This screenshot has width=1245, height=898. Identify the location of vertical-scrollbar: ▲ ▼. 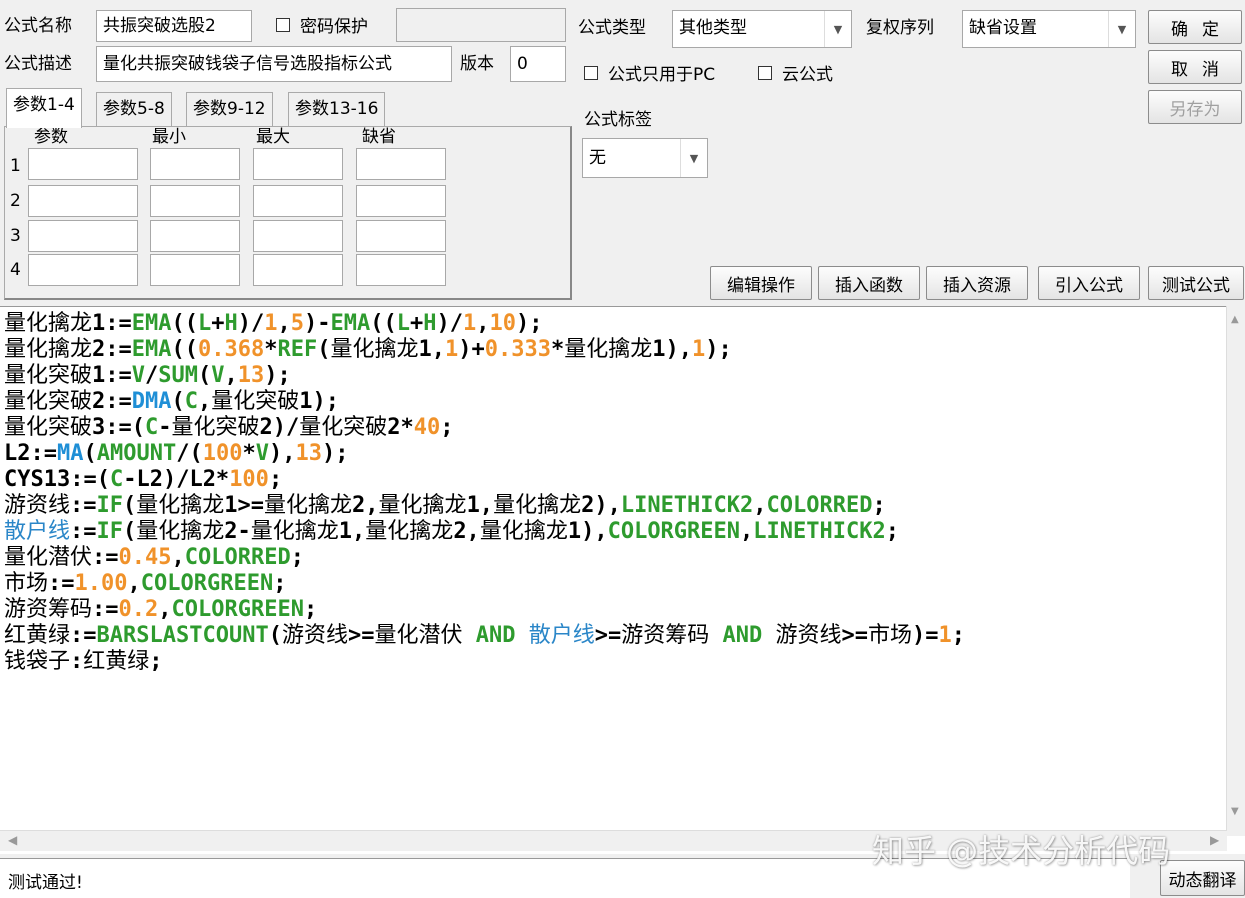
(1235, 571).